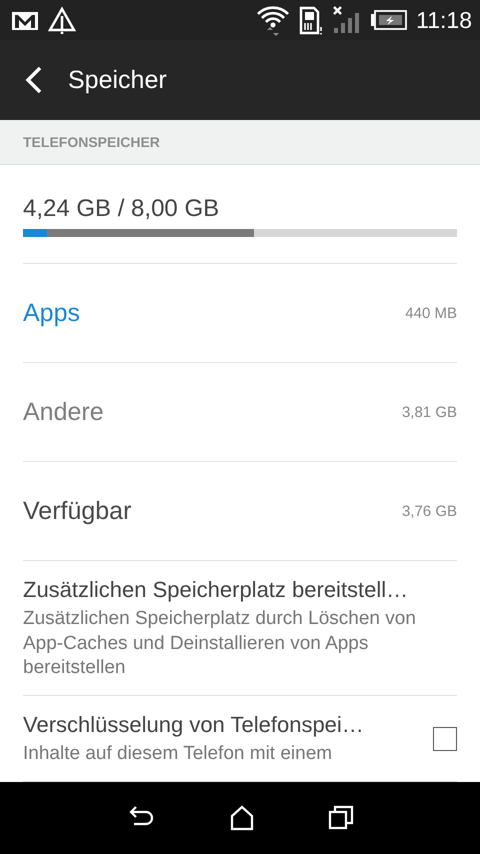  What do you see at coordinates (389, 20) in the screenshot?
I see `battery-charging-icon` at bounding box center [389, 20].